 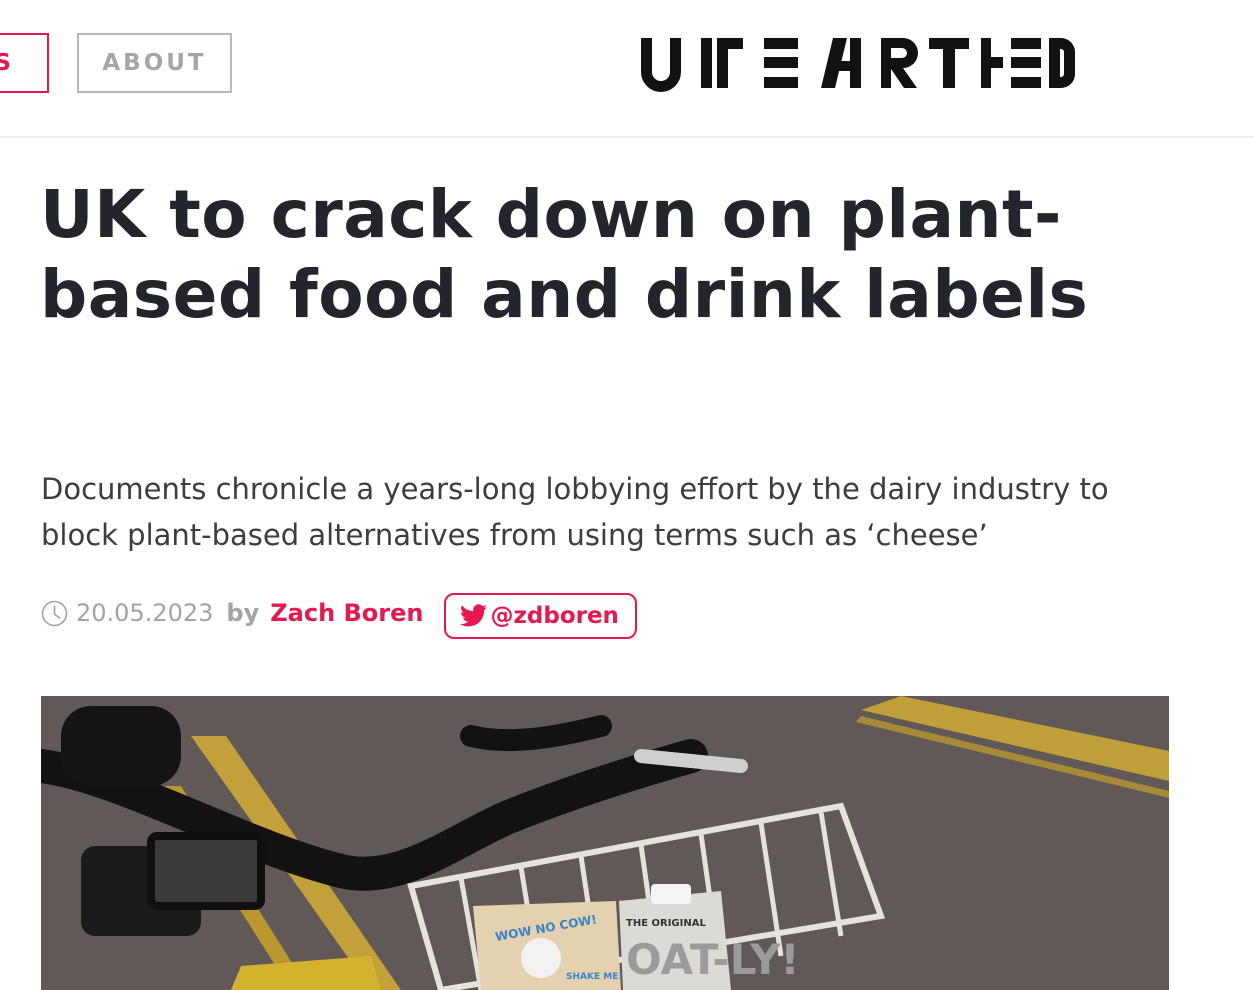 What do you see at coordinates (243, 613) in the screenshot?
I see `byline-prefix: by` at bounding box center [243, 613].